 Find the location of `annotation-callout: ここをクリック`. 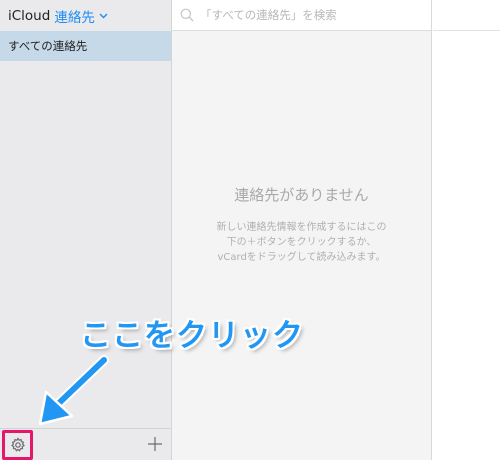

annotation-callout: ここをクリック is located at coordinates (192, 336).